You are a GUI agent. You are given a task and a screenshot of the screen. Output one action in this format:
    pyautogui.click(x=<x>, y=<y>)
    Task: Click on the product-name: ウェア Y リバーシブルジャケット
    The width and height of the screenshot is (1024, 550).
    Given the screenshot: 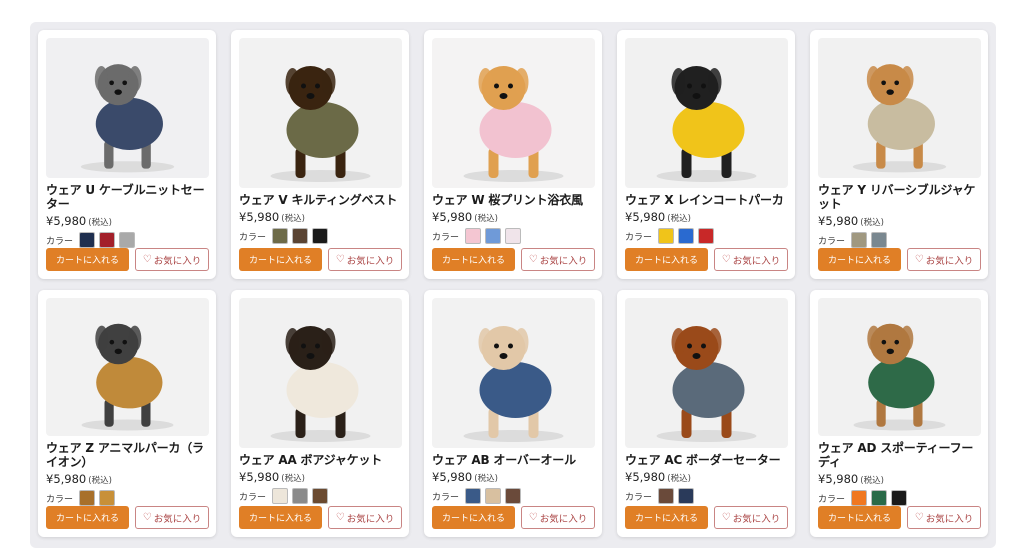 What is the action you would take?
    pyautogui.click(x=899, y=197)
    